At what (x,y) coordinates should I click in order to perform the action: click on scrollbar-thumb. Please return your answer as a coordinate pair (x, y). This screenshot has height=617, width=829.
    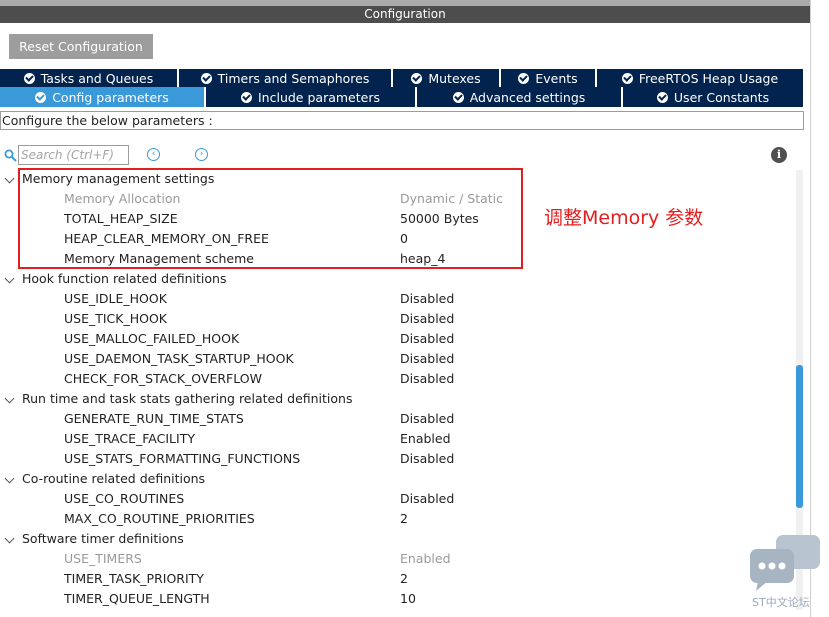
    Looking at the image, I should click on (799, 436).